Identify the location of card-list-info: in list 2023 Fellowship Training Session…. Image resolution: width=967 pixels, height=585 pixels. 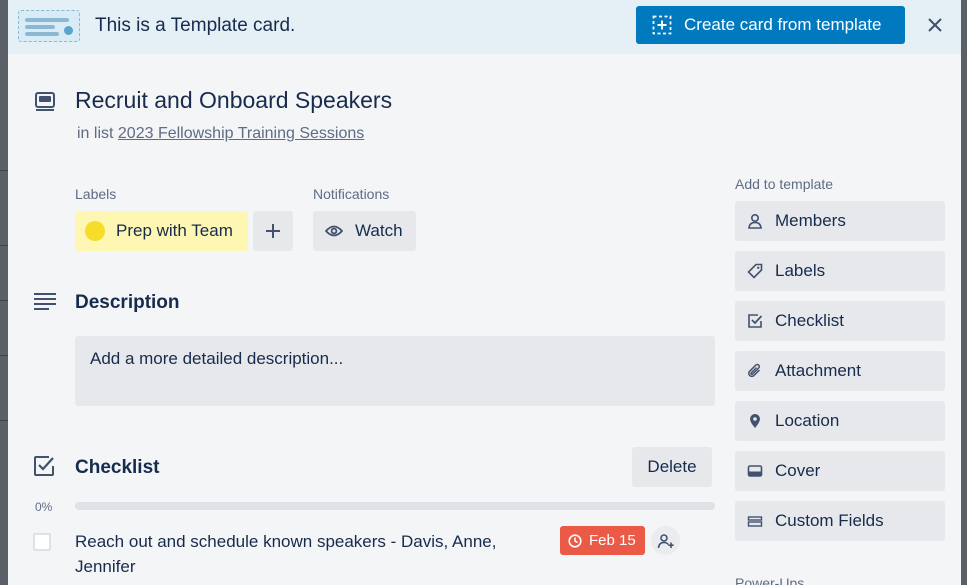
(220, 134).